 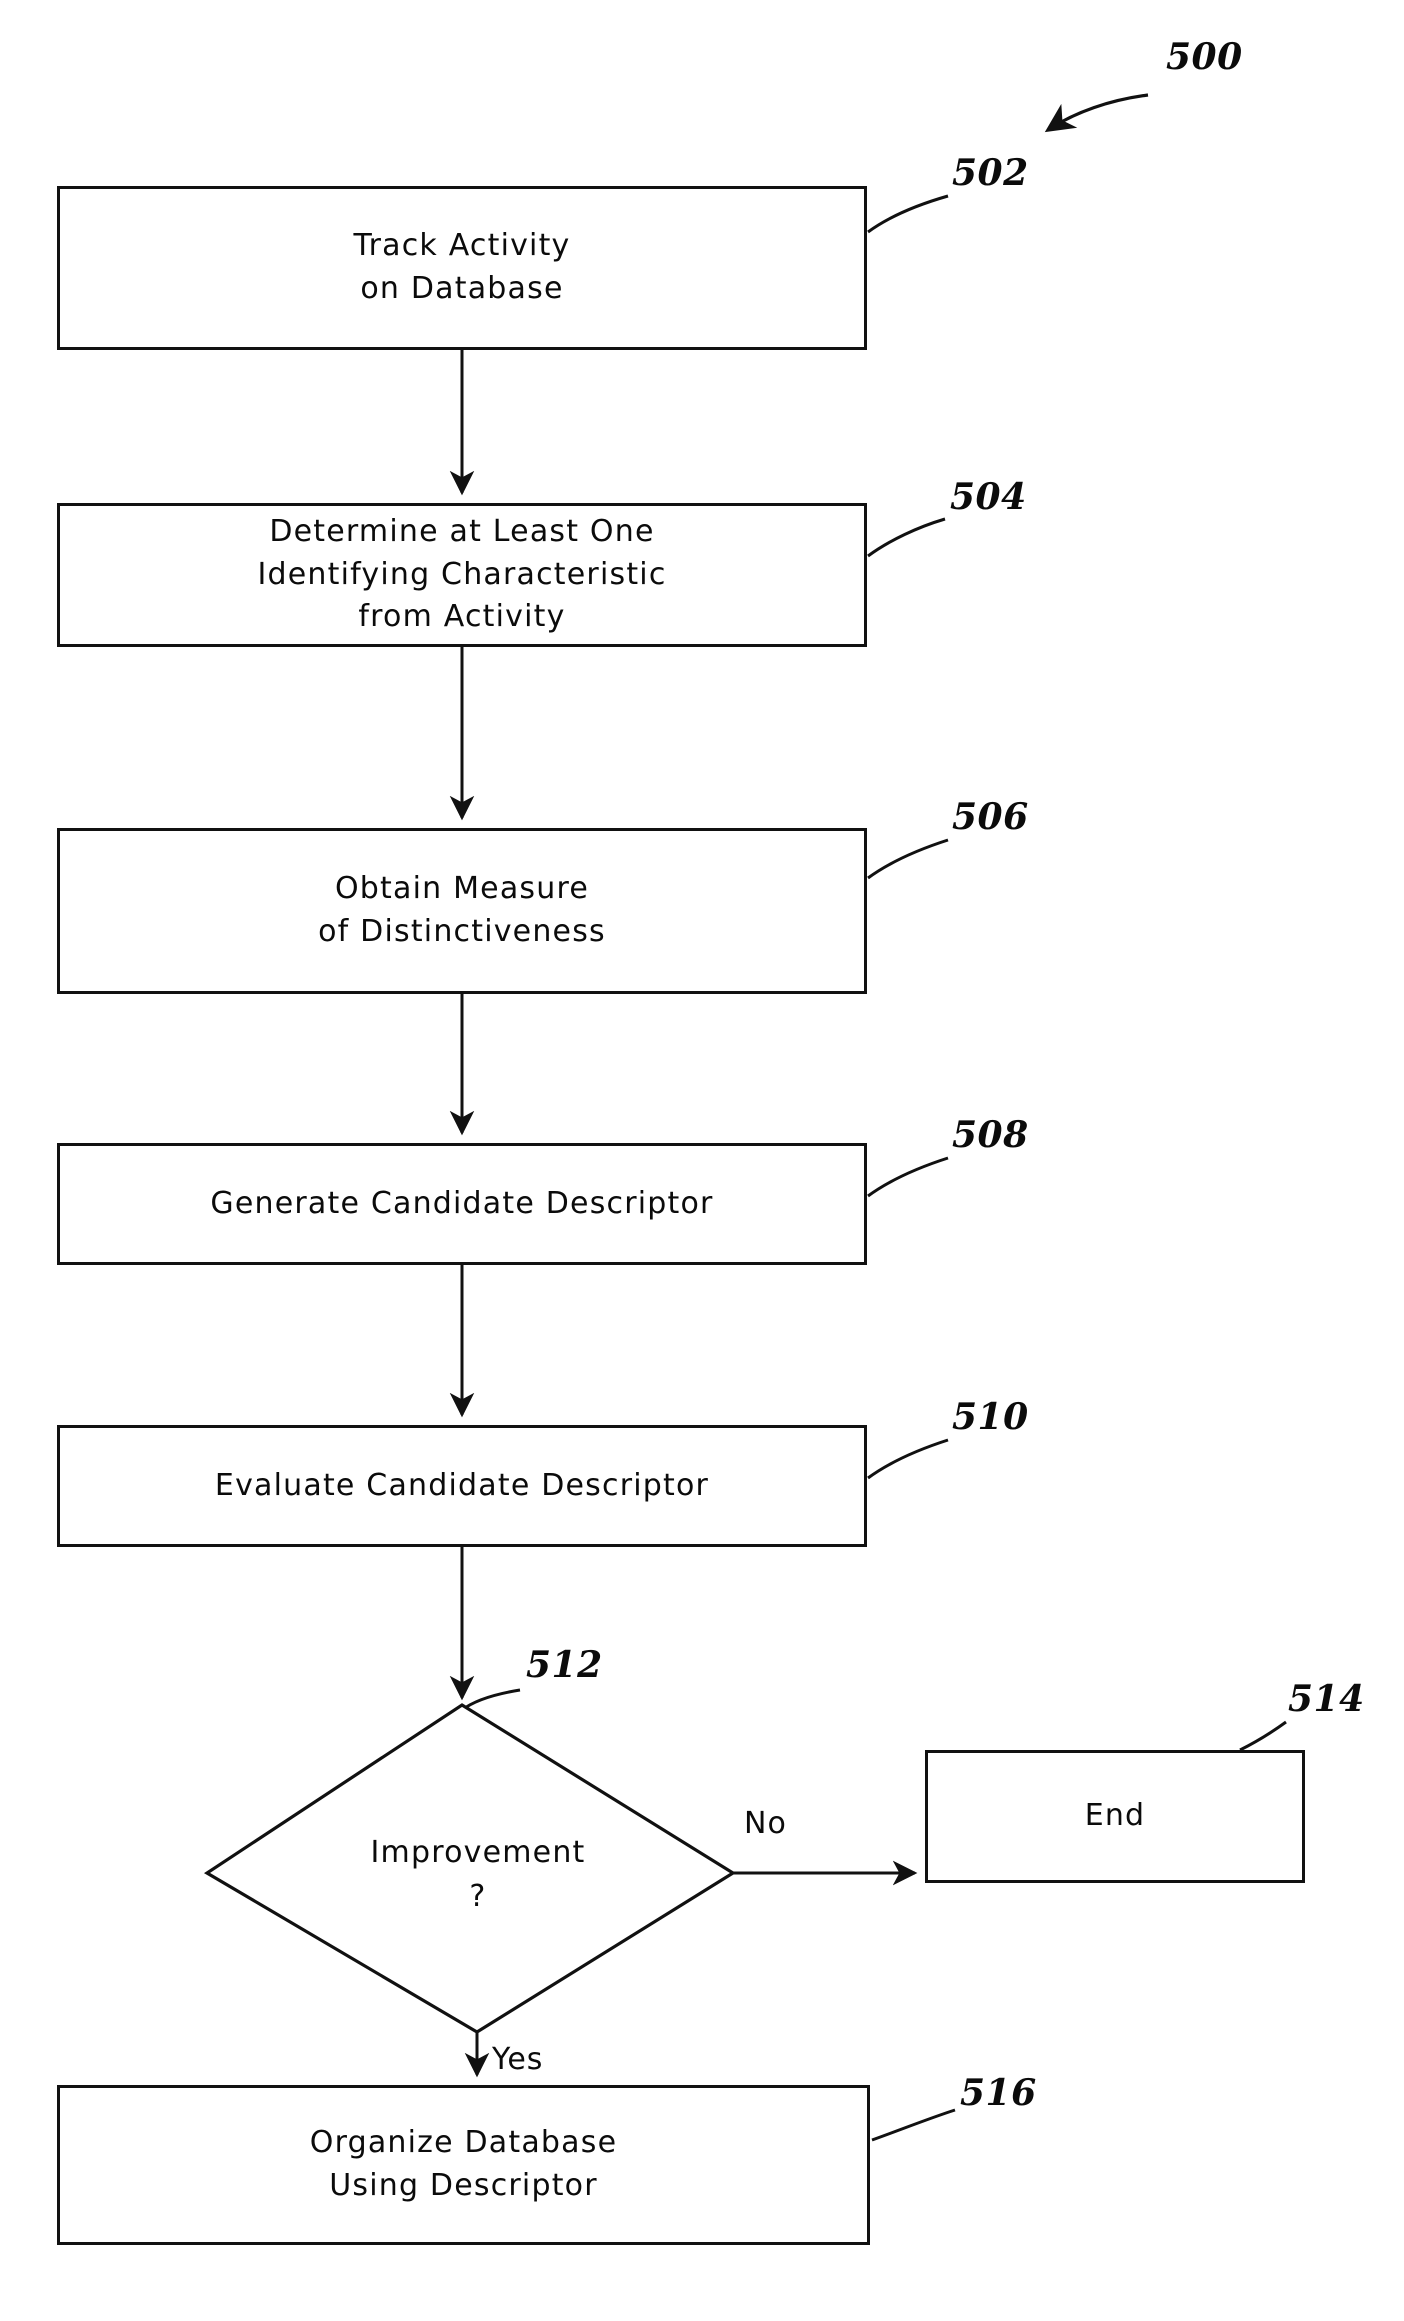 I want to click on decision-node-512: Improvement ?, so click(x=470, y=1868).